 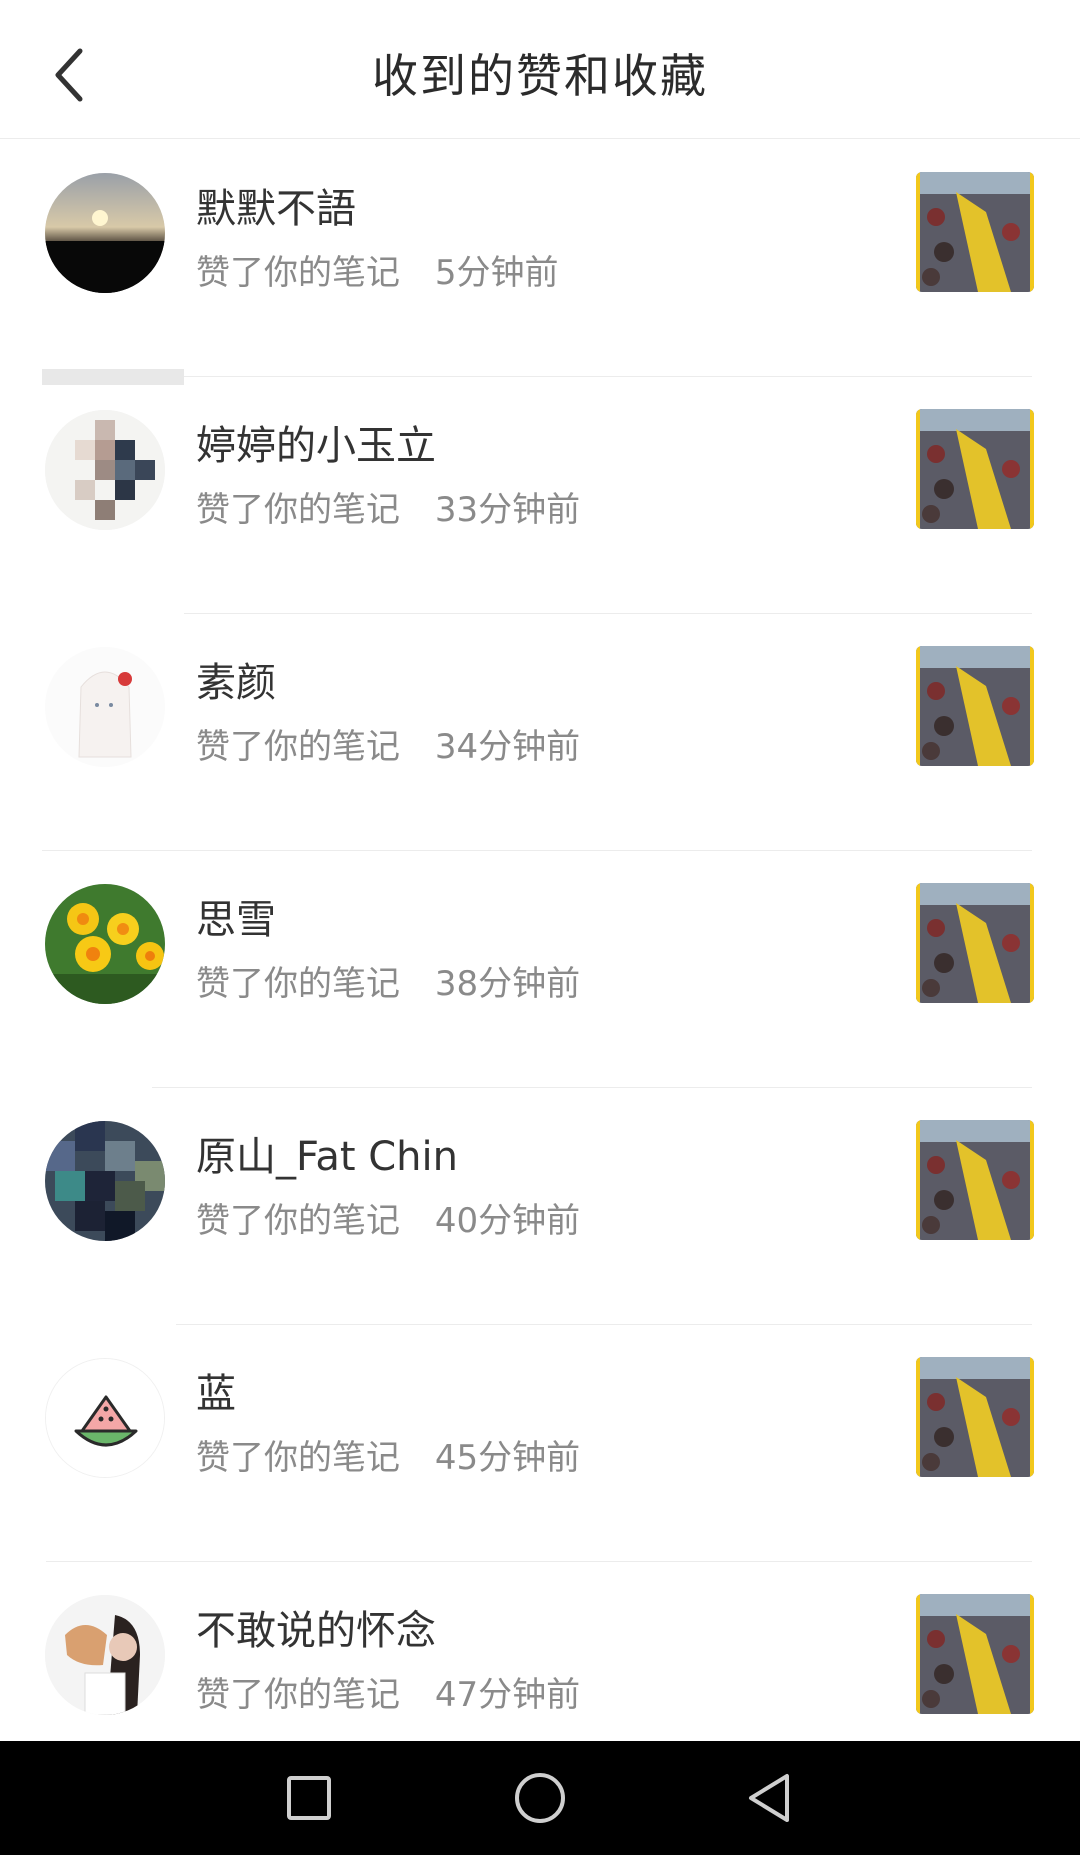 I want to click on notification-meta: 赞了你的笔记 45分钟前, so click(x=388, y=1454).